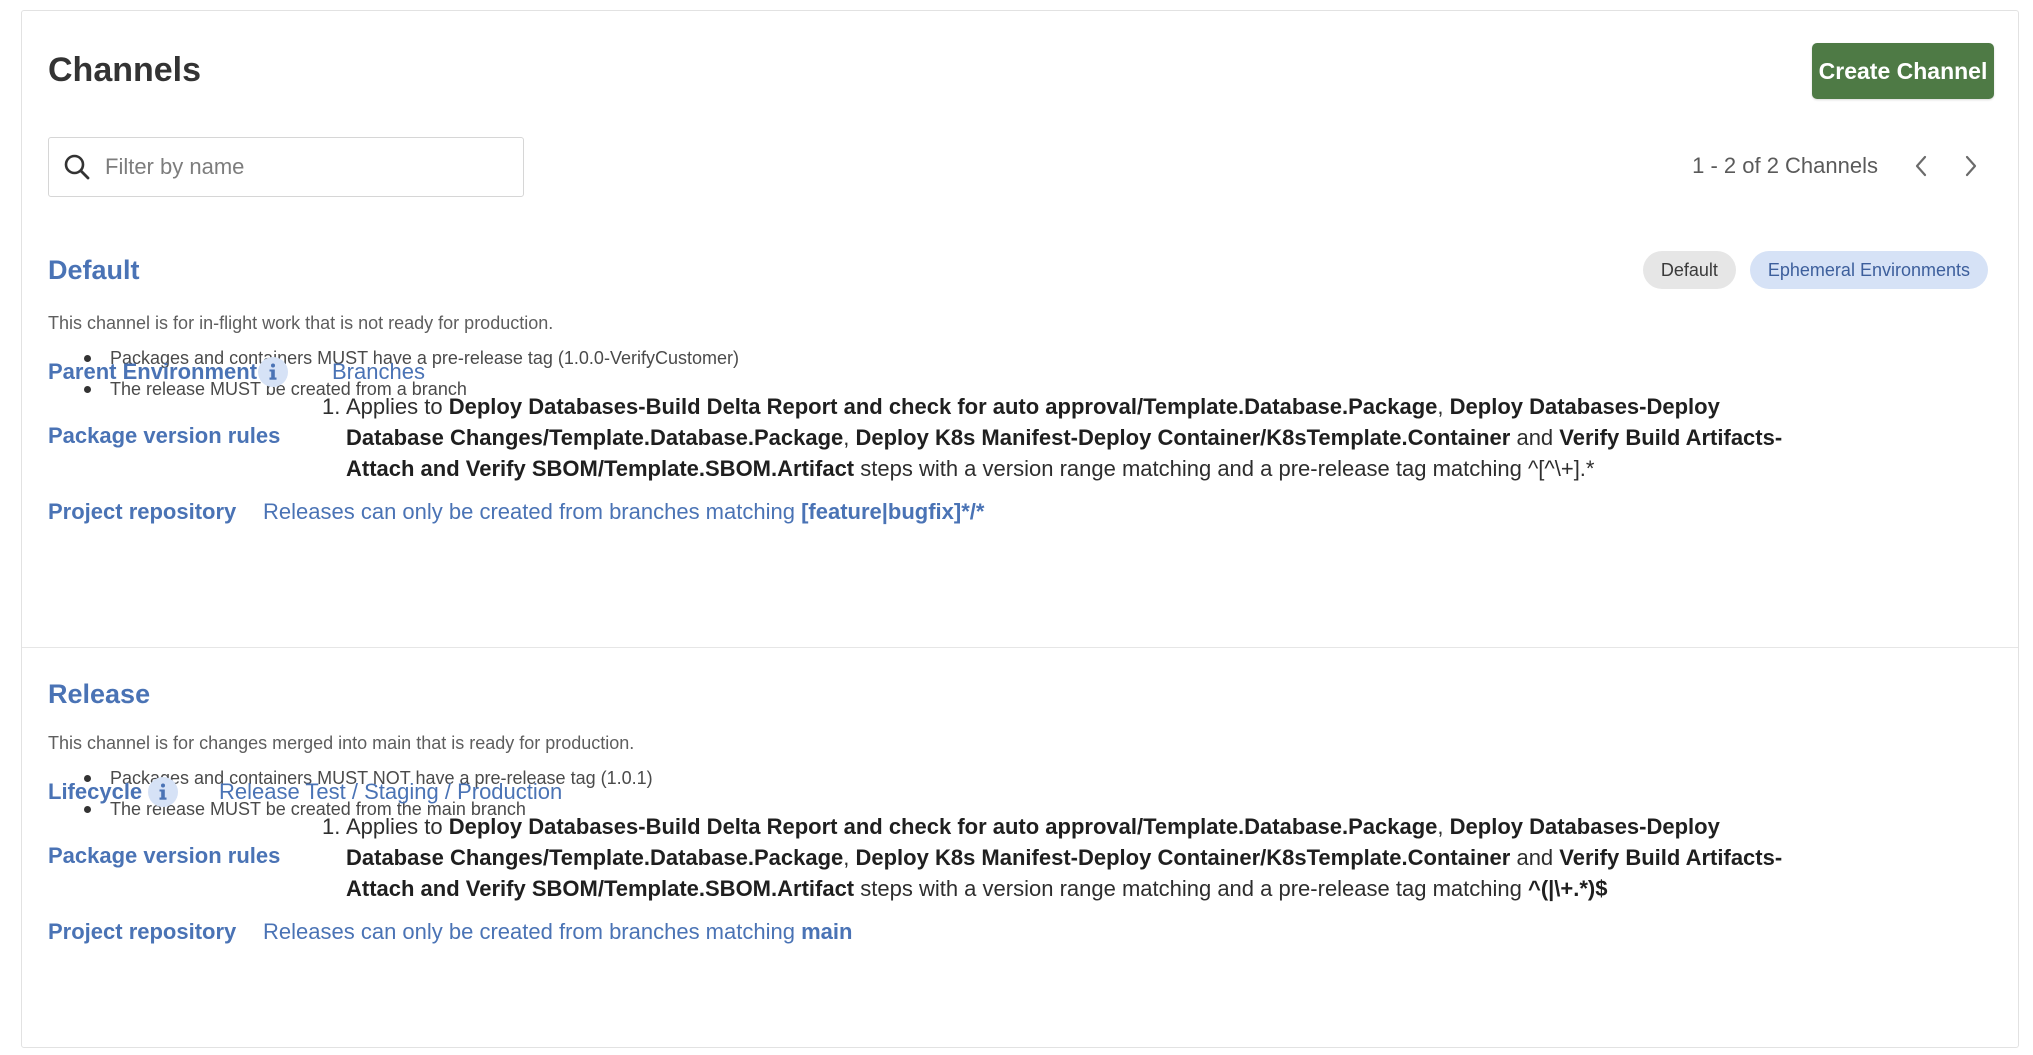 Image resolution: width=2033 pixels, height=1055 pixels. Describe the element at coordinates (1785, 165) in the screenshot. I see `pagination-text: 1 - 2 of 2 Channels` at that location.